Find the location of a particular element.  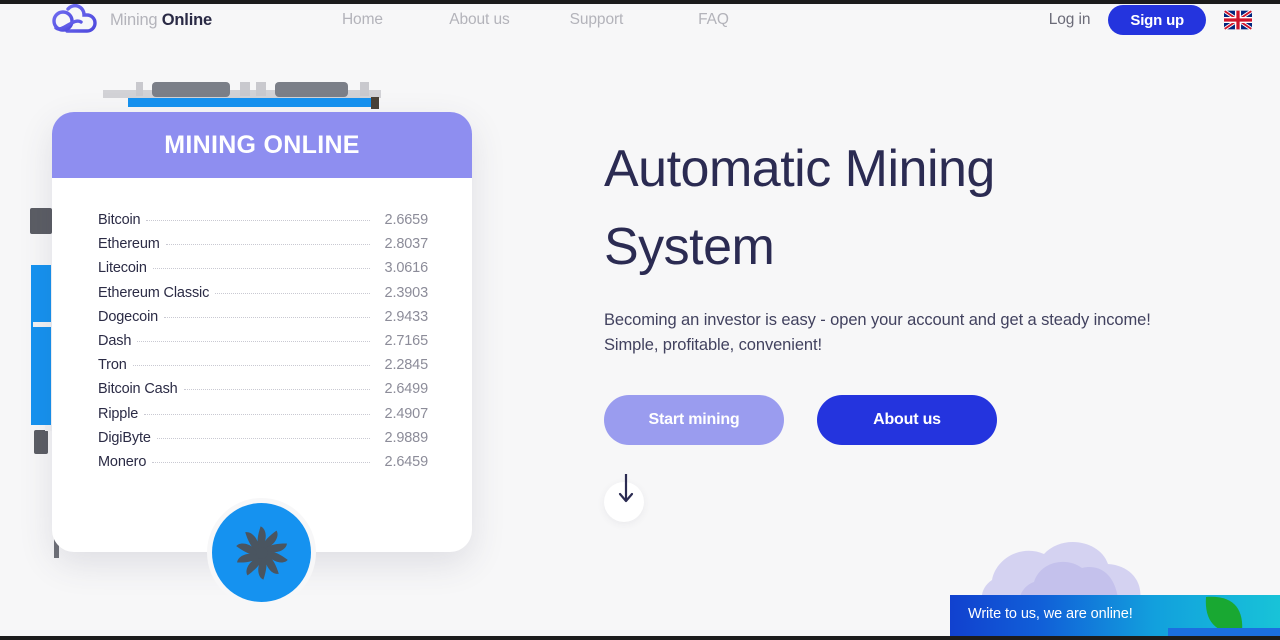

nav-link-support: Support is located at coordinates (596, 20).